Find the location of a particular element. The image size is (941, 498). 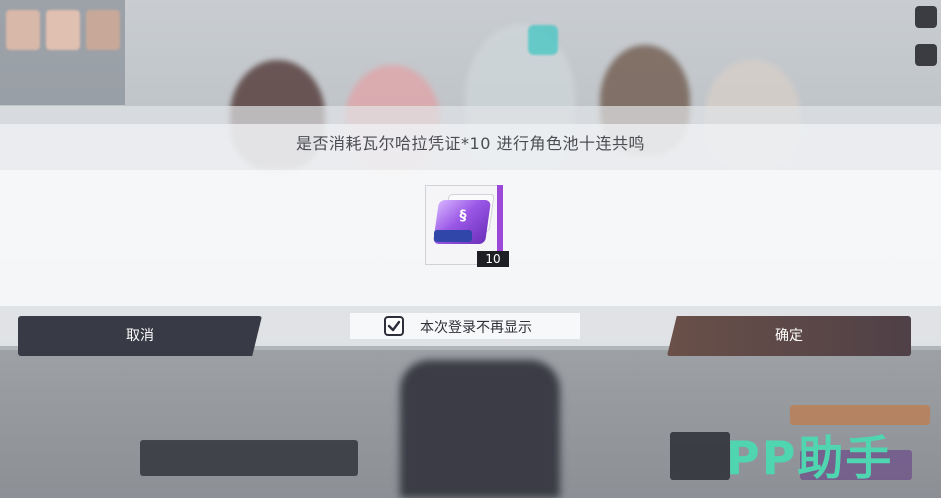

voucher-item-slot: § 10 is located at coordinates (467, 226).